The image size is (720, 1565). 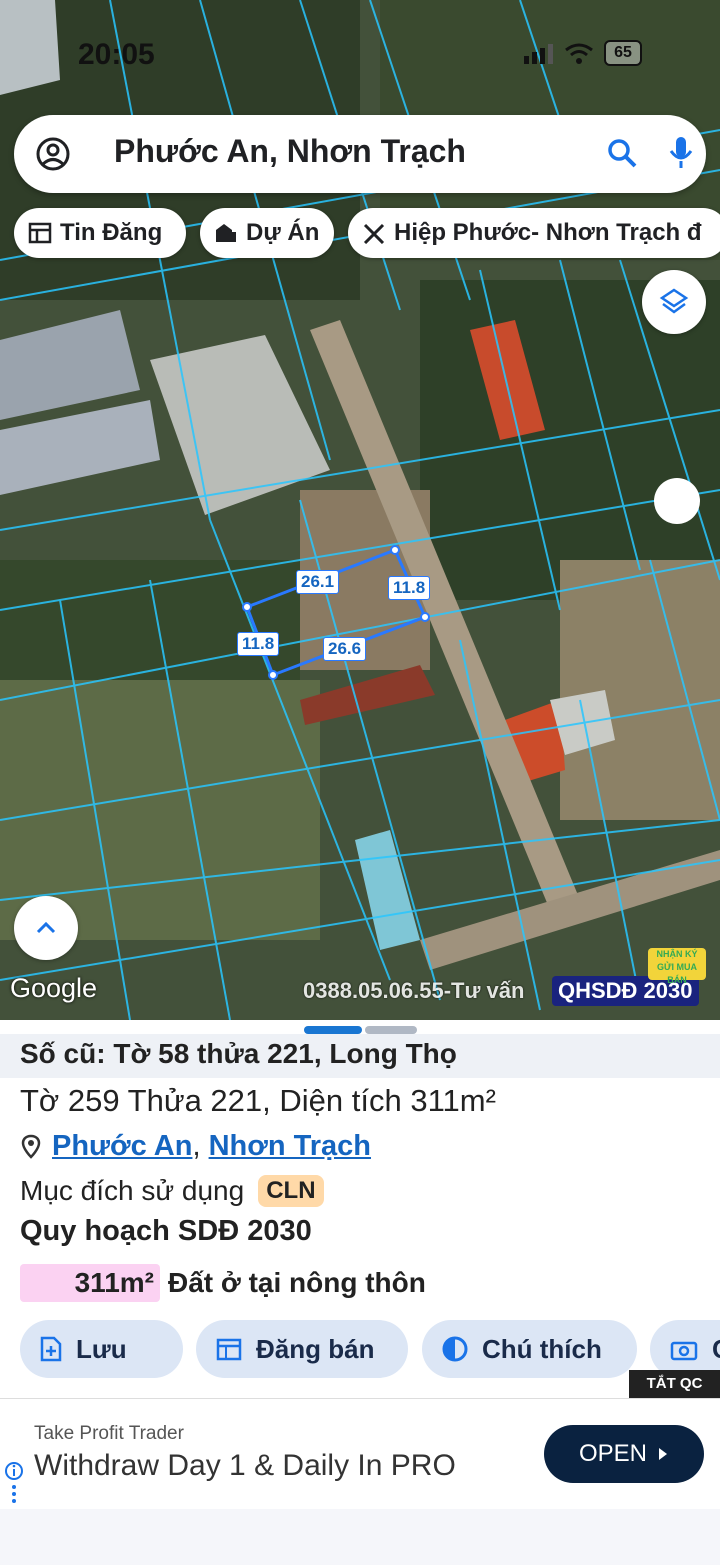 I want to click on save-button: Lưu, so click(x=101, y=1349).